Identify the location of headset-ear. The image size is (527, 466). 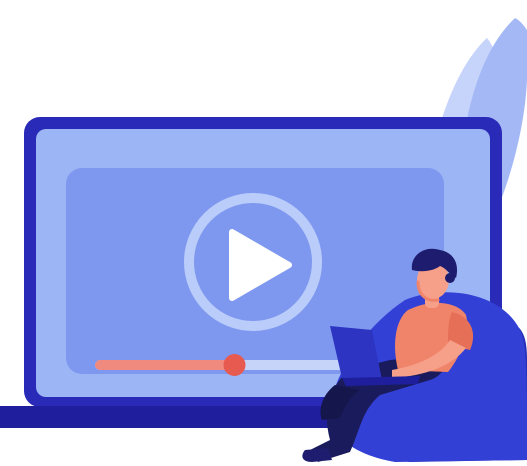
(450, 278).